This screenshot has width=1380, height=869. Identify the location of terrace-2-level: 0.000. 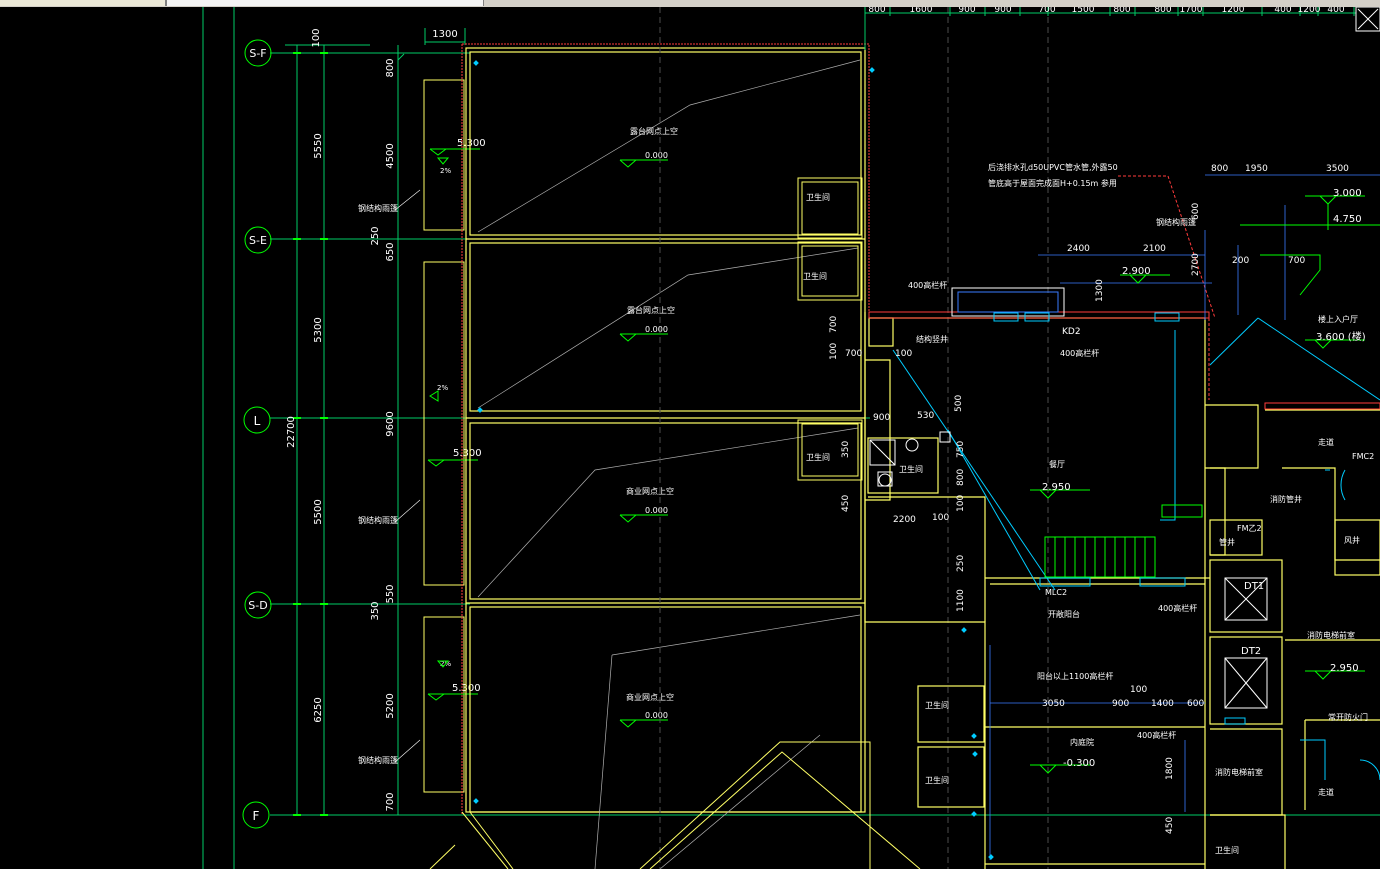
(656, 329).